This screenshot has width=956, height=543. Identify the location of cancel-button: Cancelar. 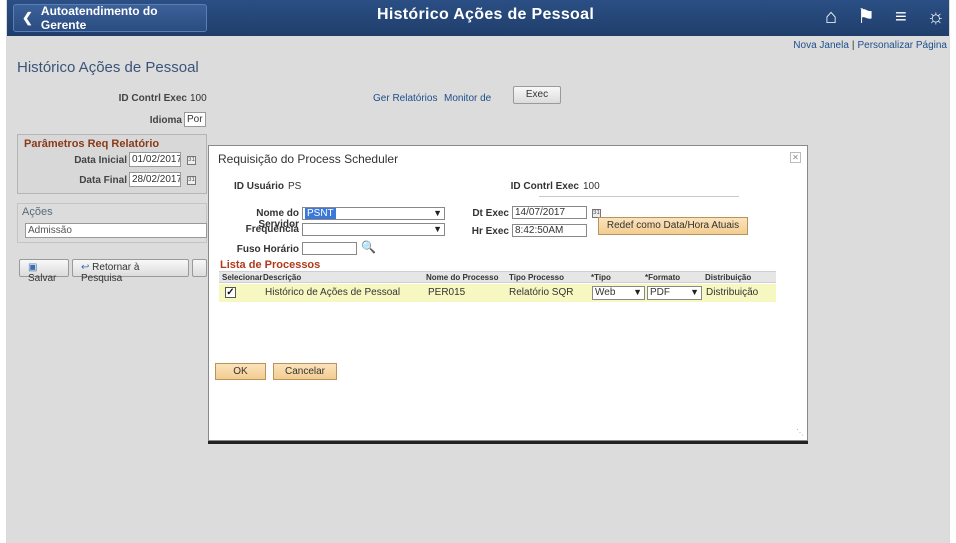
(305, 371).